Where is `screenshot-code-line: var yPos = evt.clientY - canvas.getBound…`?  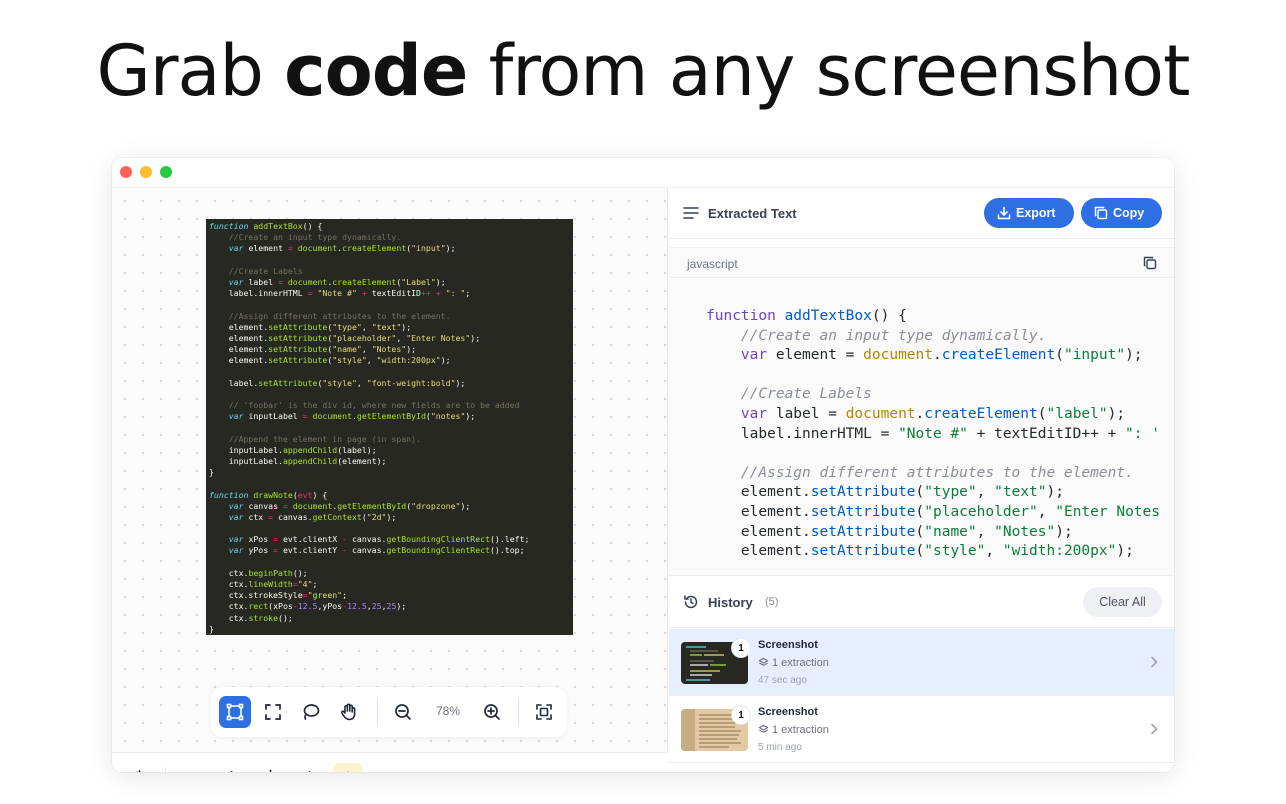
screenshot-code-line: var yPos = evt.clientY - canvas.getBound… is located at coordinates (376, 550).